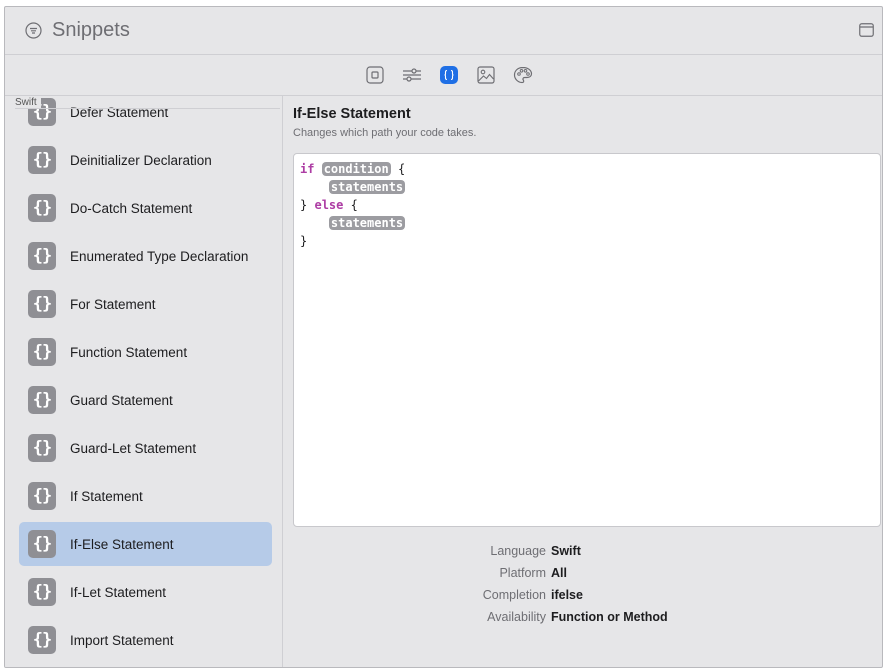 Image resolution: width=883 pixels, height=668 pixels. What do you see at coordinates (307, 169) in the screenshot?
I see `keyword-if: if` at bounding box center [307, 169].